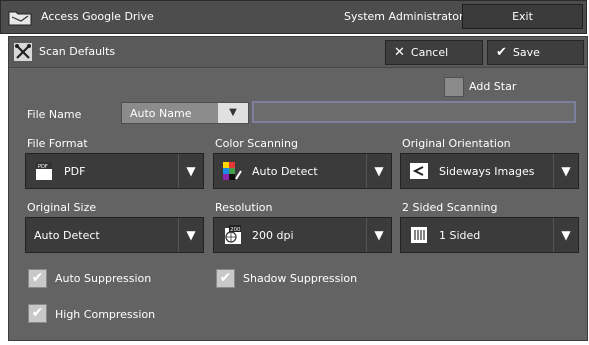  Describe the element at coordinates (235, 230) in the screenshot. I see `resolution-icon-text: 200` at that location.